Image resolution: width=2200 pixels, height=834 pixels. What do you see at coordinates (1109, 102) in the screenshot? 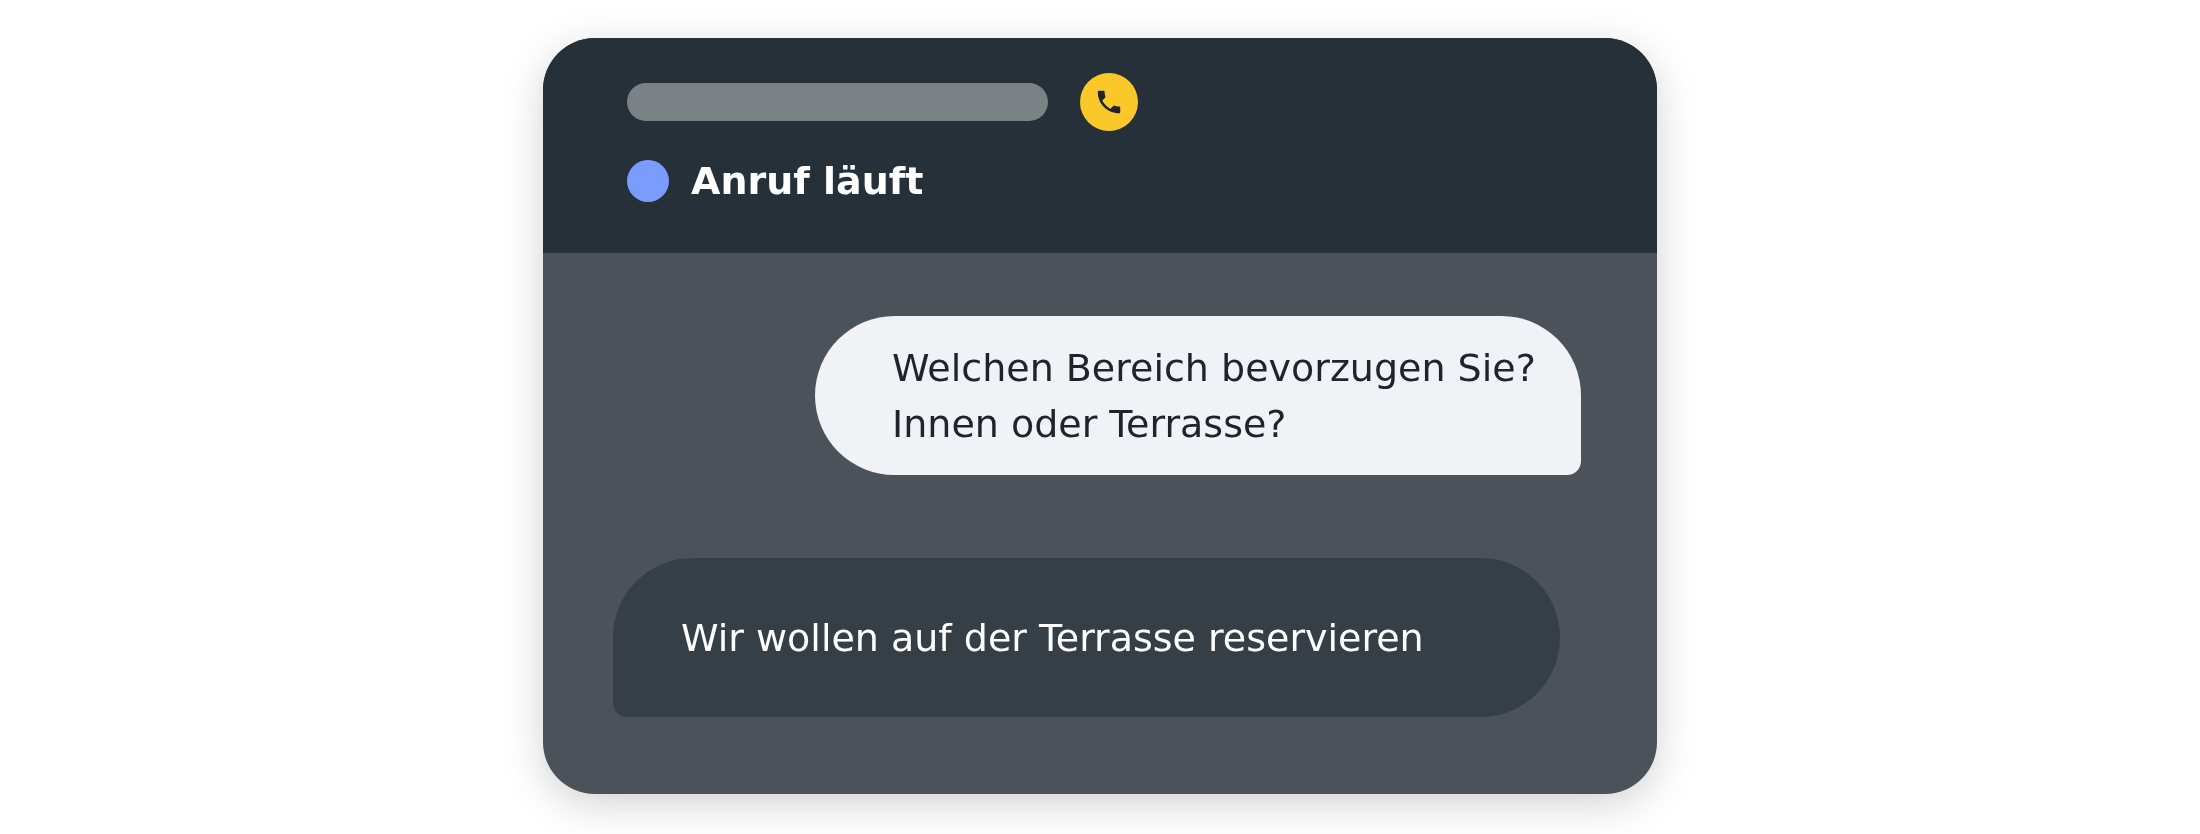
I see `phone-icon` at bounding box center [1109, 102].